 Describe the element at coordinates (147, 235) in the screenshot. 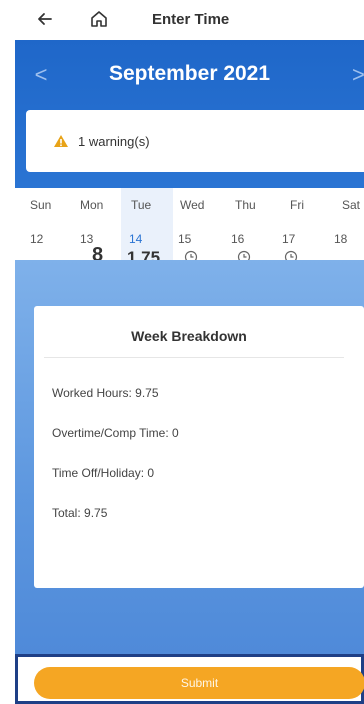

I see `day-tue: Tue 14 1.75` at that location.